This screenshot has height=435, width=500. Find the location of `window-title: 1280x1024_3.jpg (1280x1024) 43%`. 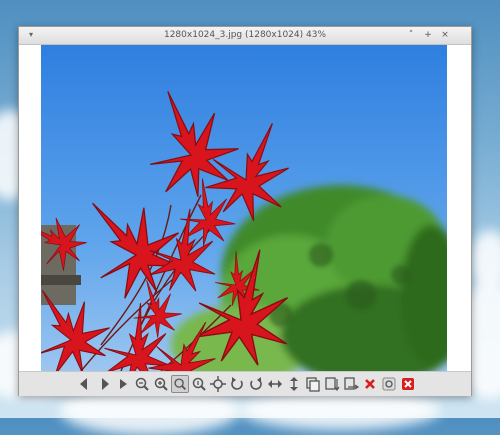

window-title: 1280x1024_3.jpg (1280x1024) 43% is located at coordinates (245, 35).